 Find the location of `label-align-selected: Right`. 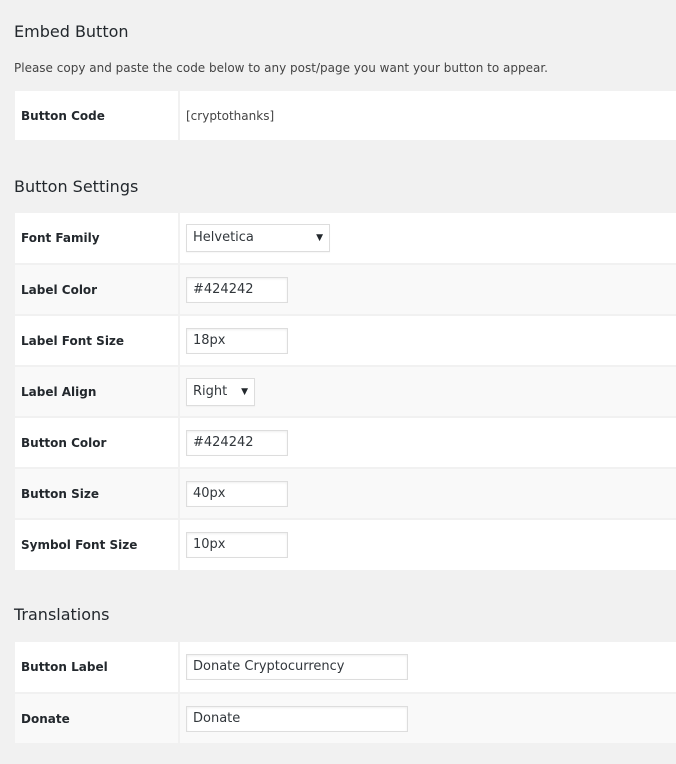

label-align-selected: Right is located at coordinates (210, 391).